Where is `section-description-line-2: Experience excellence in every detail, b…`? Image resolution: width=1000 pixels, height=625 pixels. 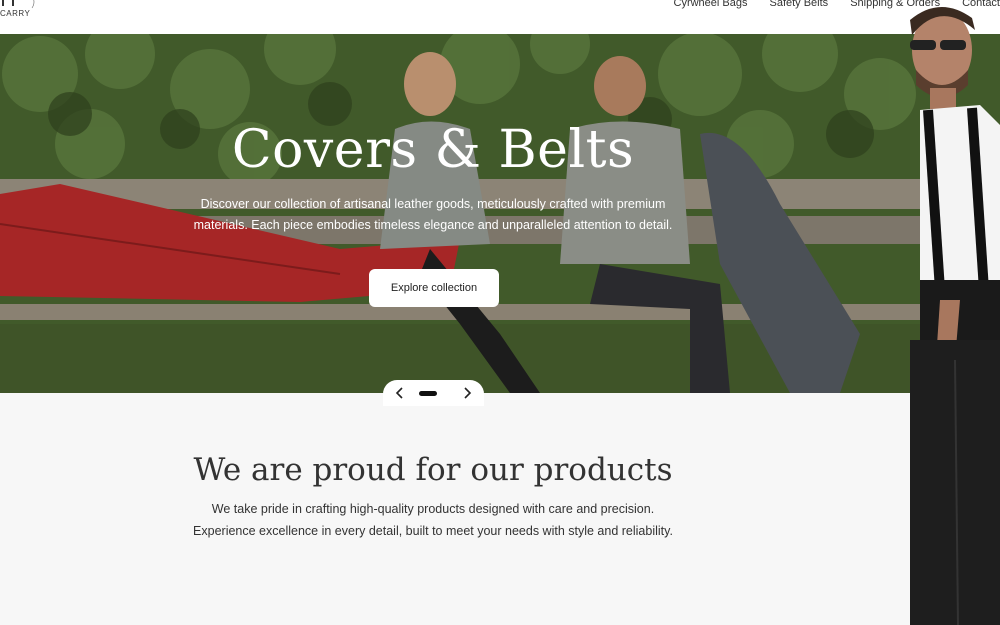 section-description-line-2: Experience excellence in every detail, b… is located at coordinates (433, 531).